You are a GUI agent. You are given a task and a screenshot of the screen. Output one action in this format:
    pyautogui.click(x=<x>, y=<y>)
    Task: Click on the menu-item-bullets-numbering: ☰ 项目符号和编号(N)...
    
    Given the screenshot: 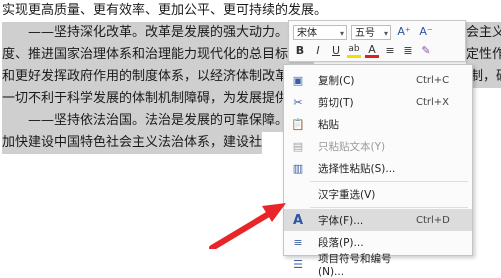 What is the action you would take?
    pyautogui.click(x=378, y=265)
    